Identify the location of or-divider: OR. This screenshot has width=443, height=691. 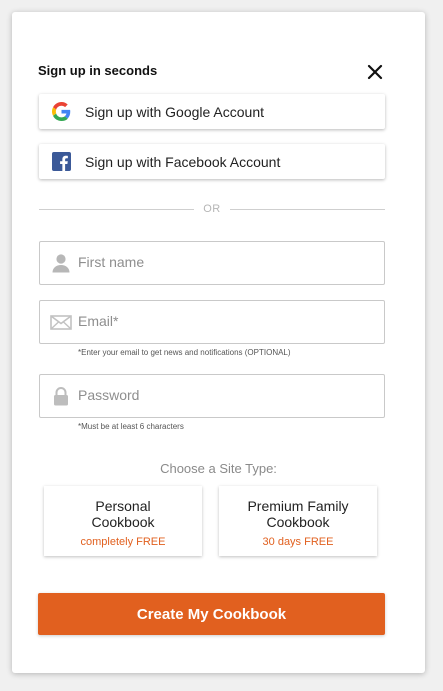
(212, 210).